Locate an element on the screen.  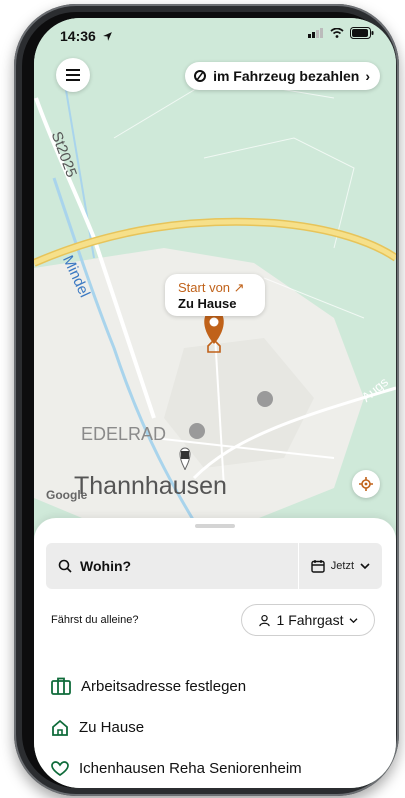
status-time: 14:36 is located at coordinates (78, 36).